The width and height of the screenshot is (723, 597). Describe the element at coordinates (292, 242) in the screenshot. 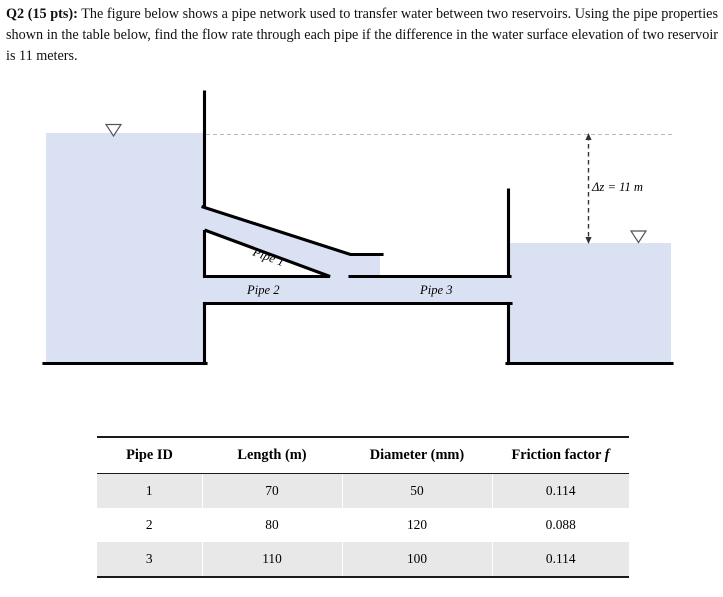

I see `pipe1-water` at that location.